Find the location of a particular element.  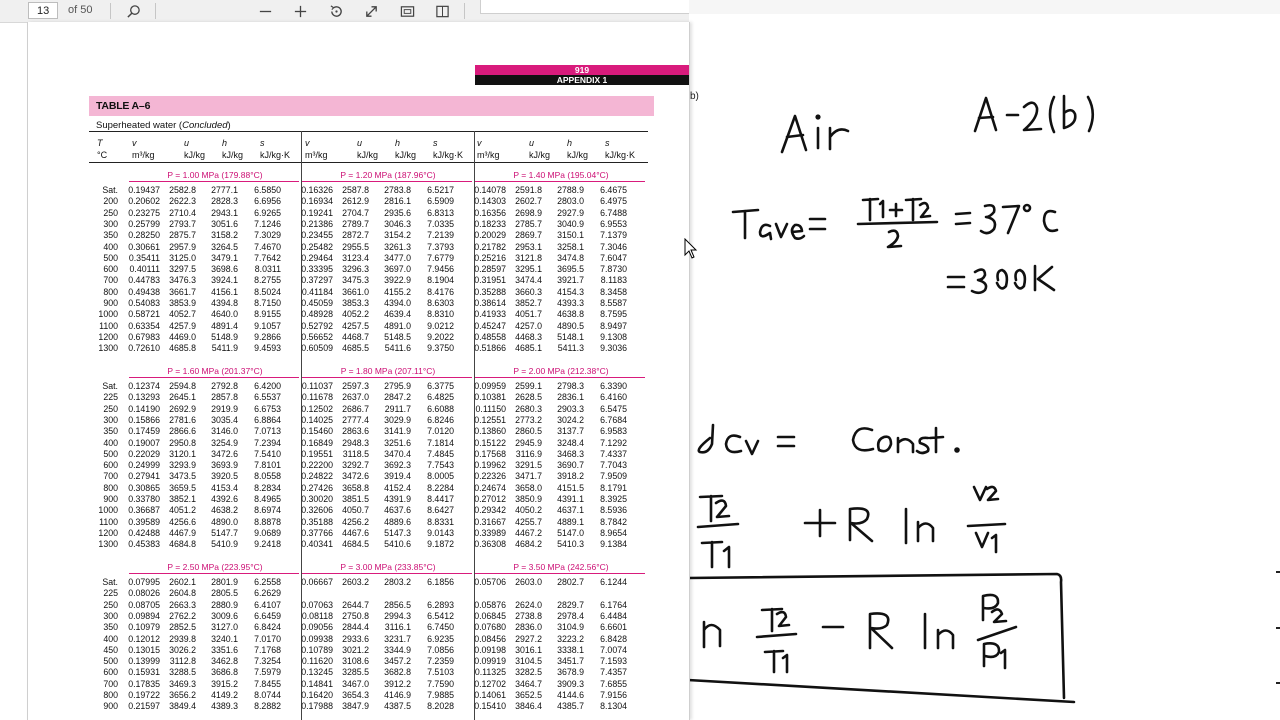

table-cell: 7.8101 is located at coordinates (267, 465).